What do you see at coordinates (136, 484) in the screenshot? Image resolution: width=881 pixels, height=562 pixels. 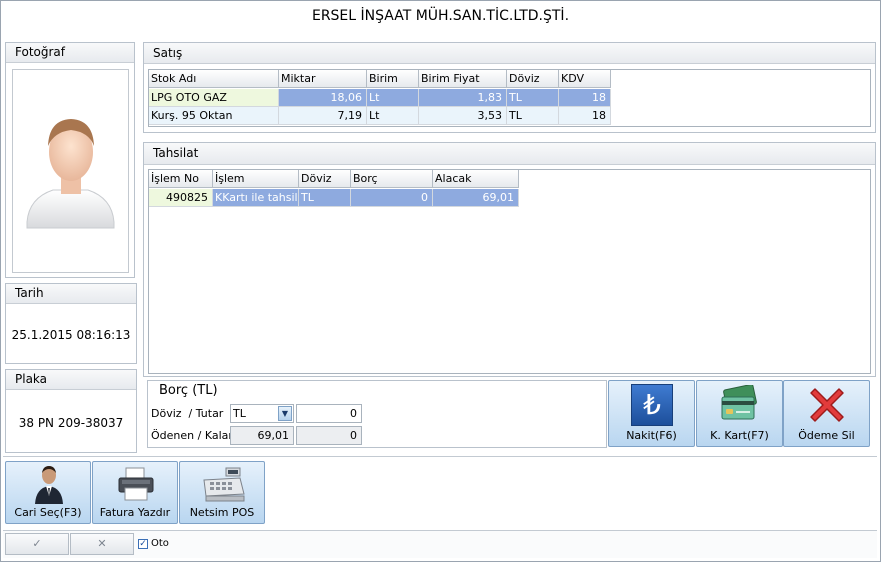 I see `printer-icon` at bounding box center [136, 484].